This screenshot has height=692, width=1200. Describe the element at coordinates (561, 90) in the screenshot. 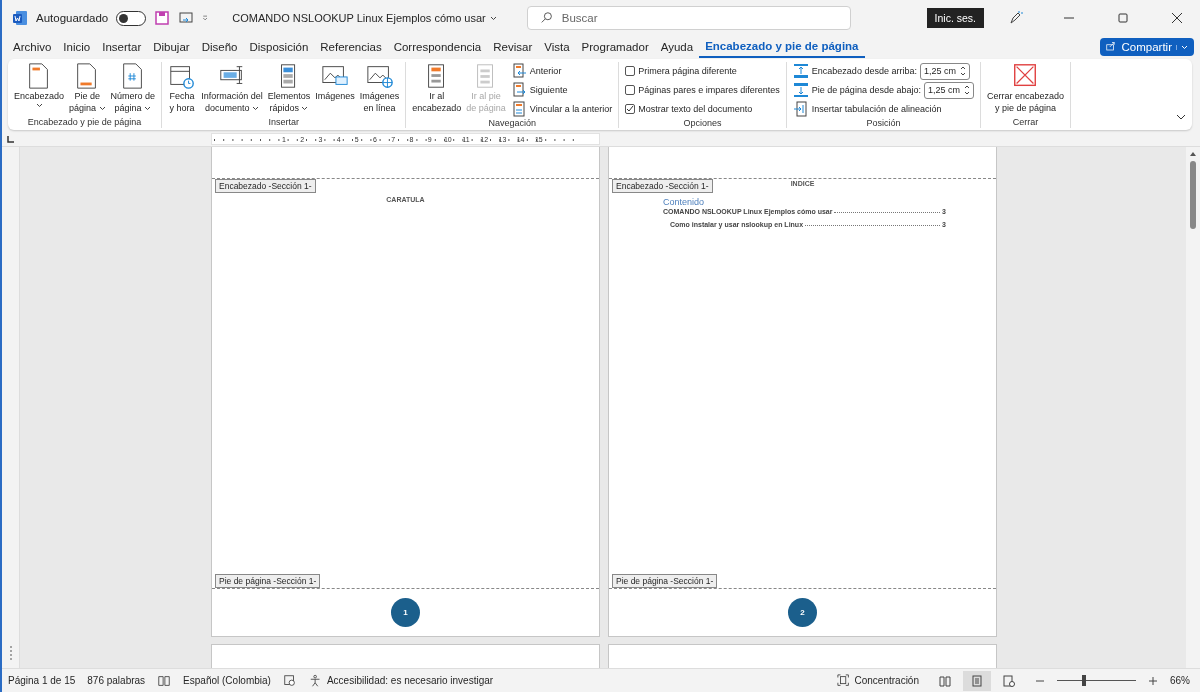

I see `ribbon-button: Siguiente` at that location.